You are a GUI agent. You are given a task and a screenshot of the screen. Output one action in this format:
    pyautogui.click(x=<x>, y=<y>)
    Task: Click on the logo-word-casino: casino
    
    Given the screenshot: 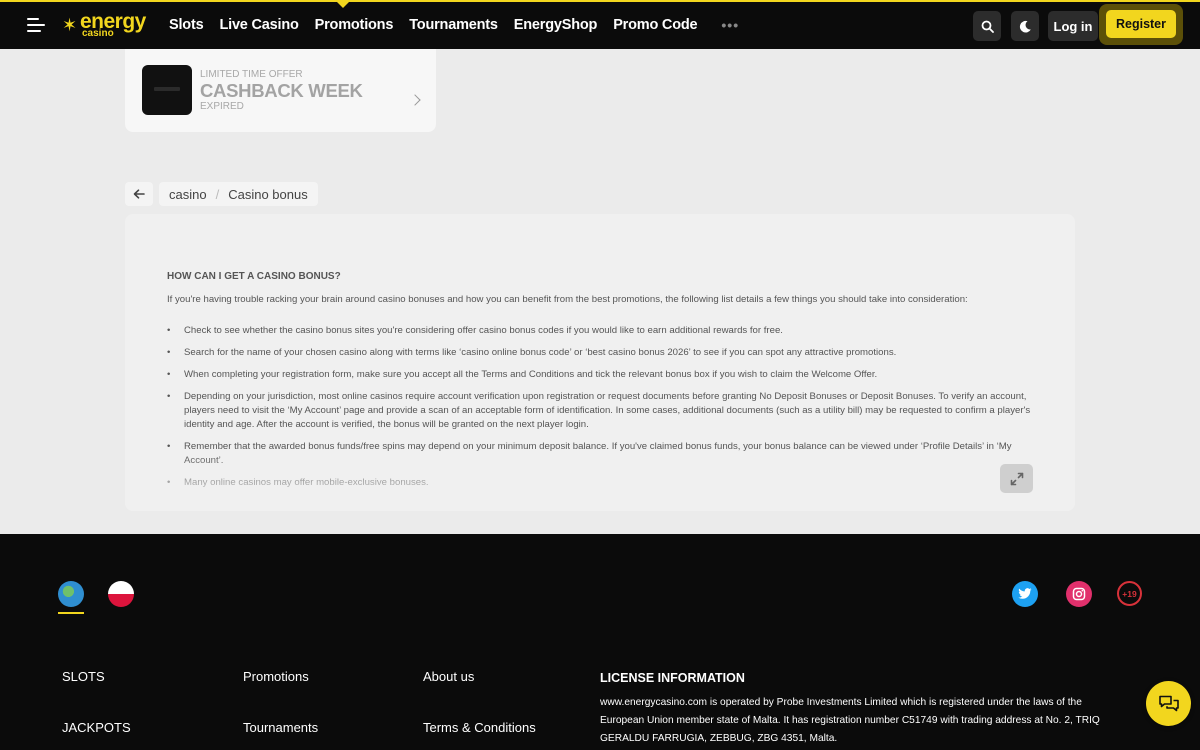 What is the action you would take?
    pyautogui.click(x=98, y=33)
    